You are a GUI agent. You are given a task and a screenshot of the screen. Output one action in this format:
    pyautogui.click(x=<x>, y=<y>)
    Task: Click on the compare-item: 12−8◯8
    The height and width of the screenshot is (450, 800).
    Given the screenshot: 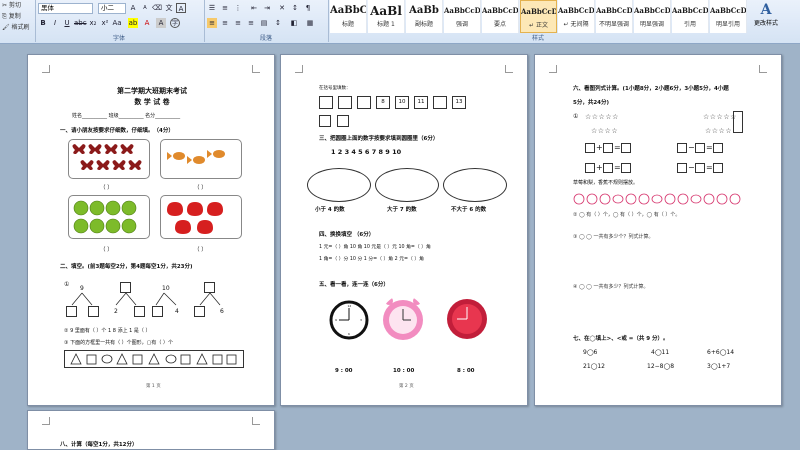 What is the action you would take?
    pyautogui.click(x=660, y=367)
    